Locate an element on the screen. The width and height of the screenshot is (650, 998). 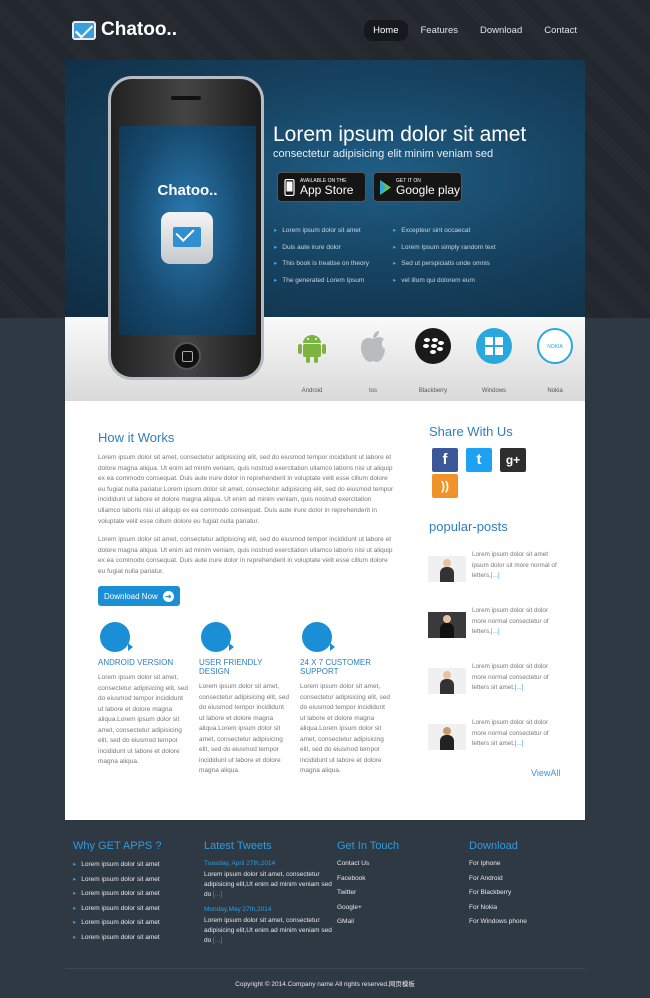
hero-feature-item: The generated Lorem Ipsum is located at coordinates (321, 284).